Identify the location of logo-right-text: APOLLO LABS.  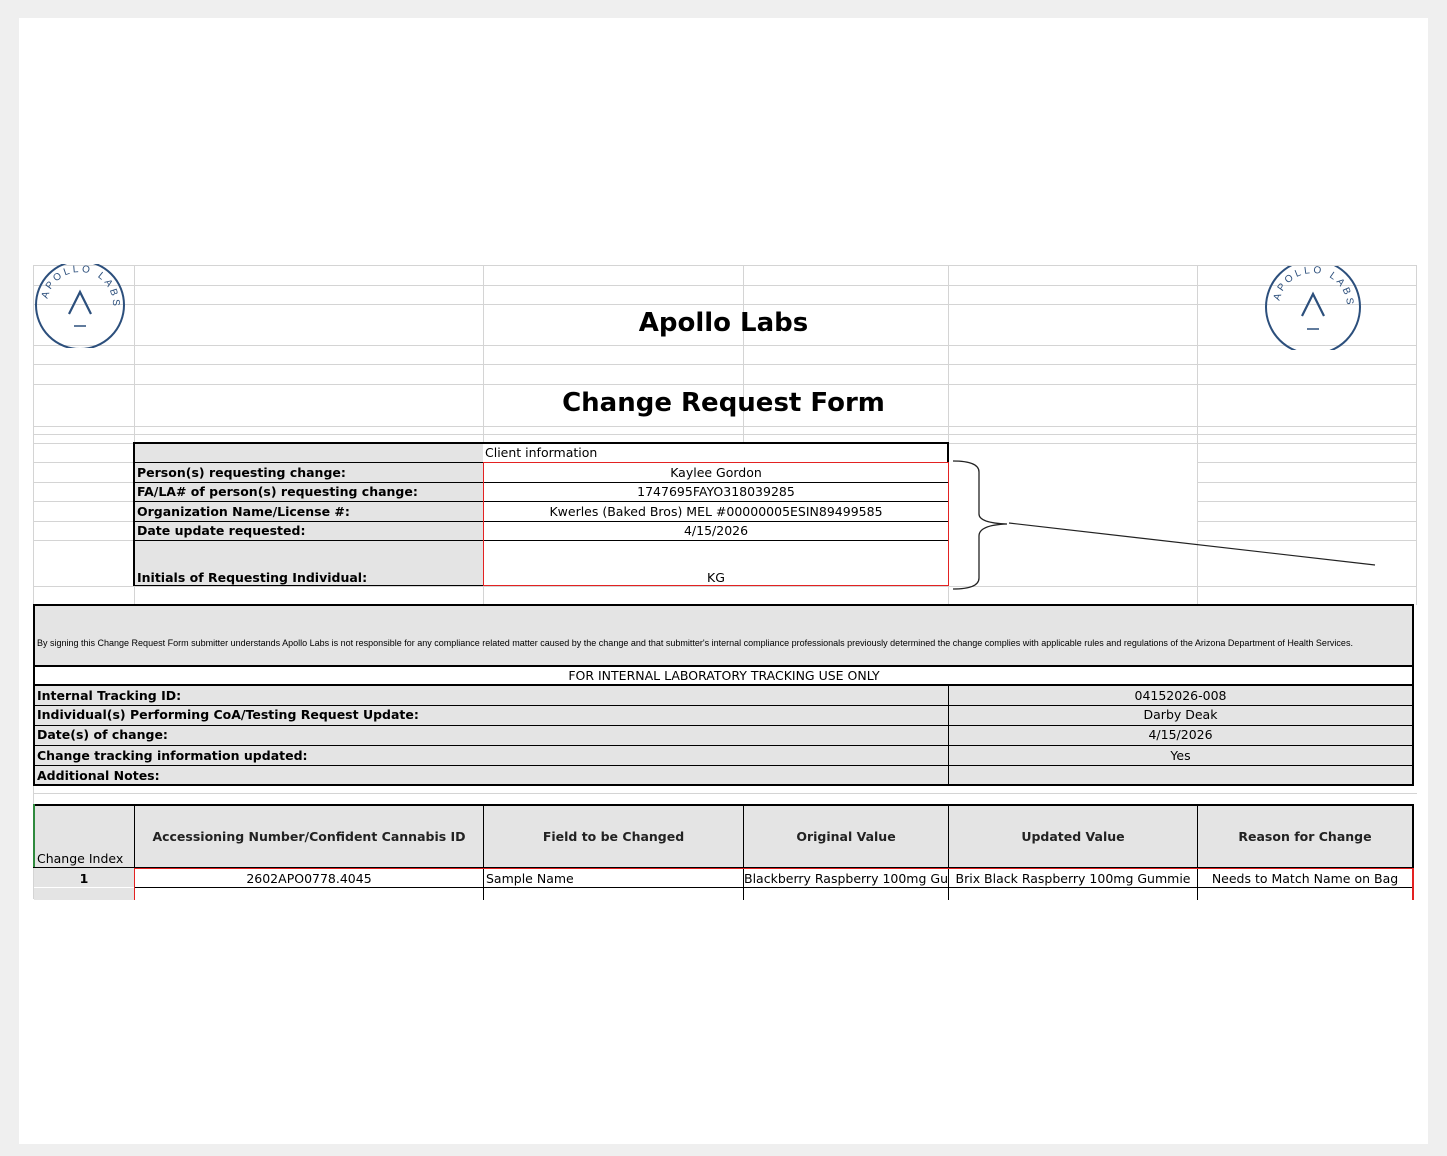
(1314, 287).